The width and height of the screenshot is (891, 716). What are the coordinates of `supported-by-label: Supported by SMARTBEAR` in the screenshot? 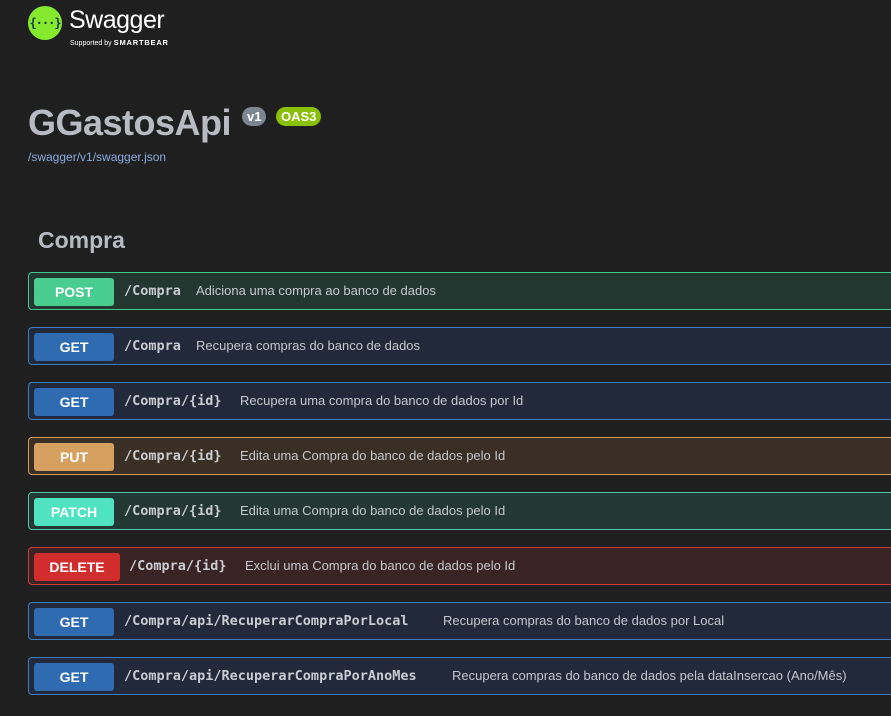 It's located at (119, 42).